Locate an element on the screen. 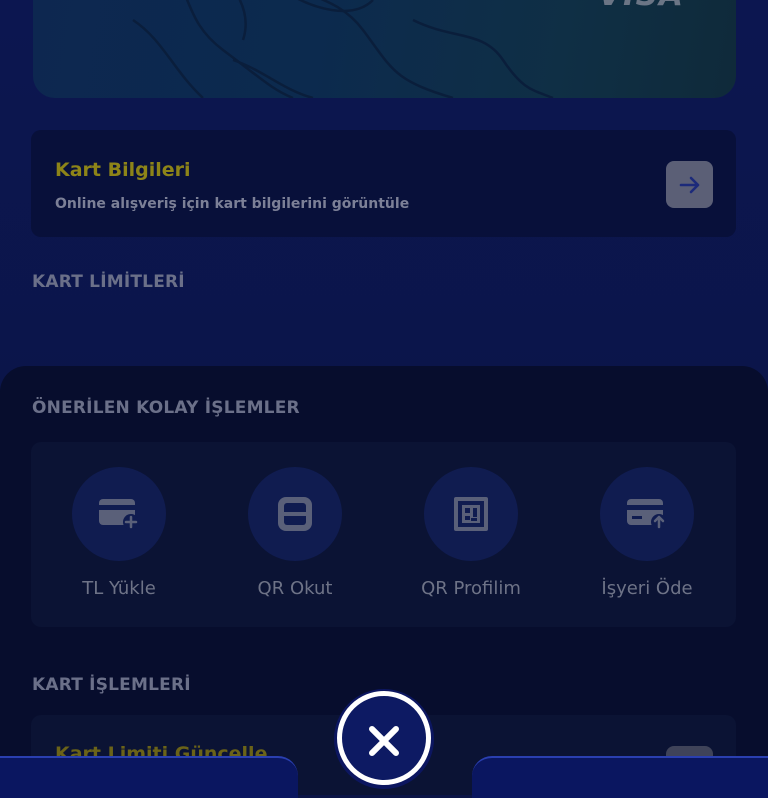  quick-action-isyeri-ode: İşyeri Öde is located at coordinates (647, 534).